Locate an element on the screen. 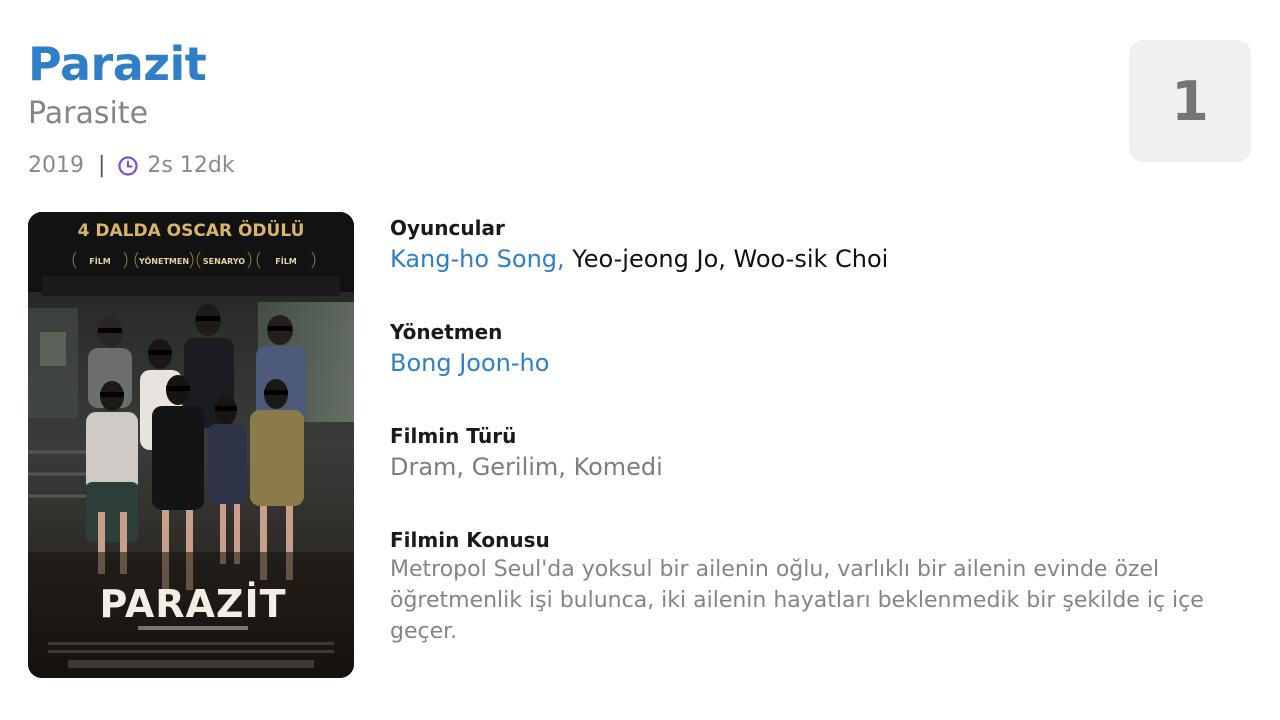  poster-award-category: SENARYO is located at coordinates (224, 261).